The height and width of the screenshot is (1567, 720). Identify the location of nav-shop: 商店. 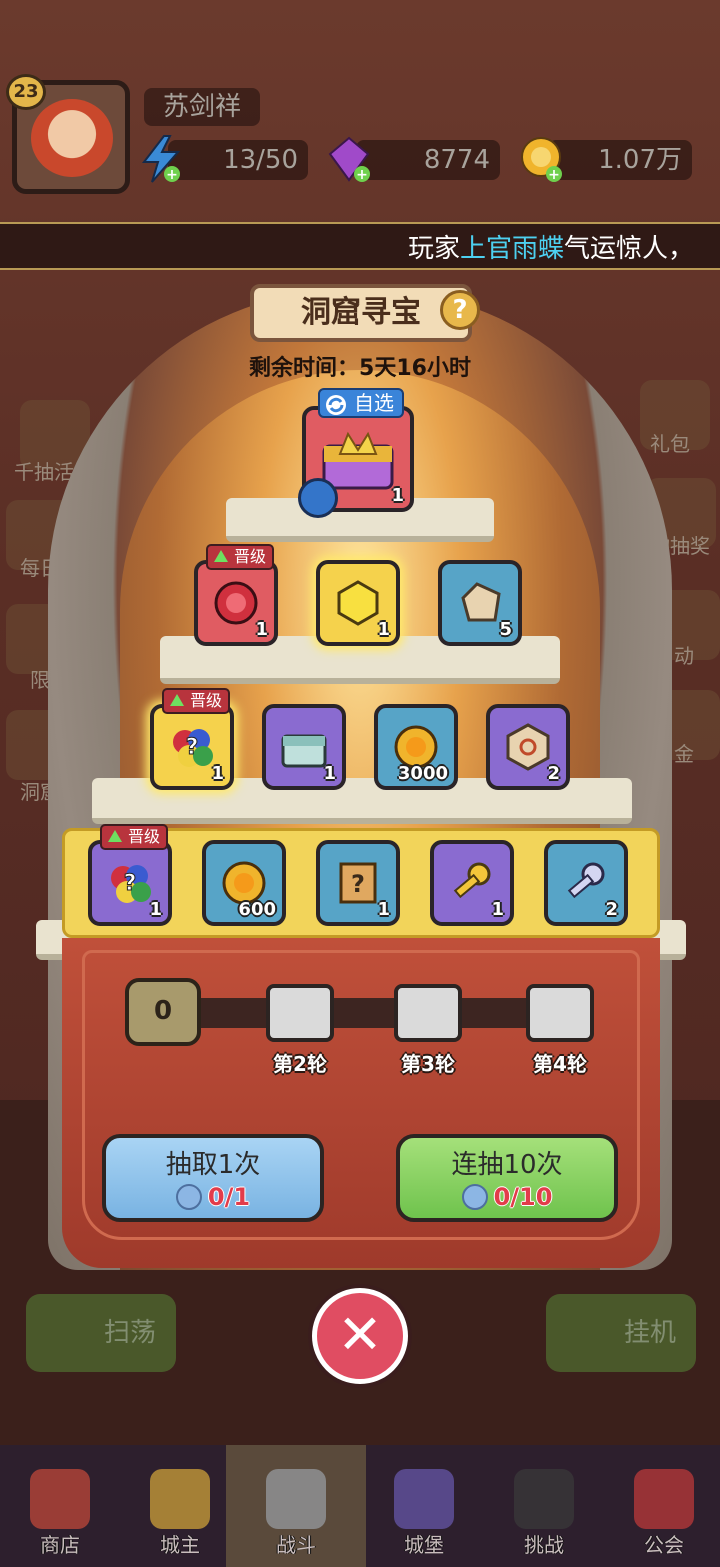
(60, 1506).